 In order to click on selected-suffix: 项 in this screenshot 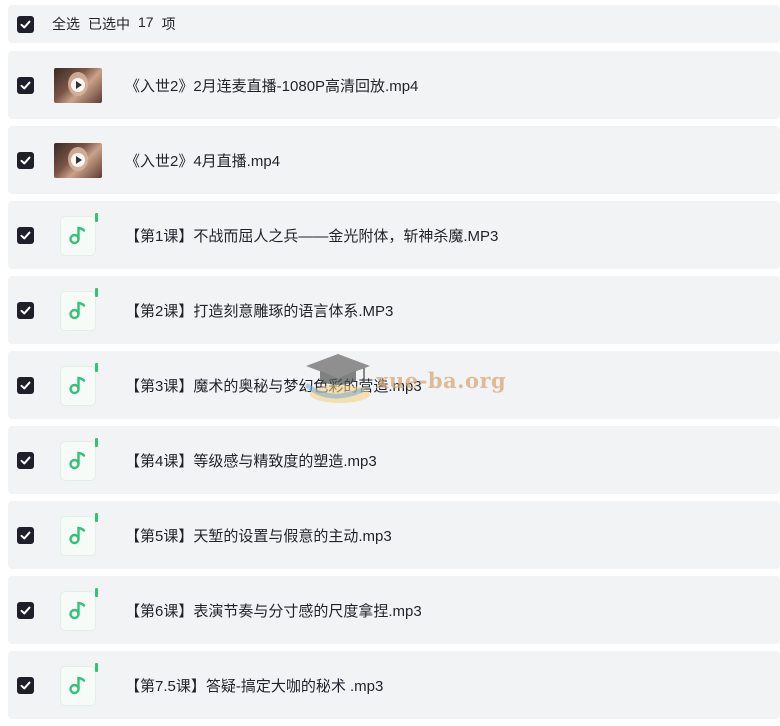, I will do `click(168, 24)`.